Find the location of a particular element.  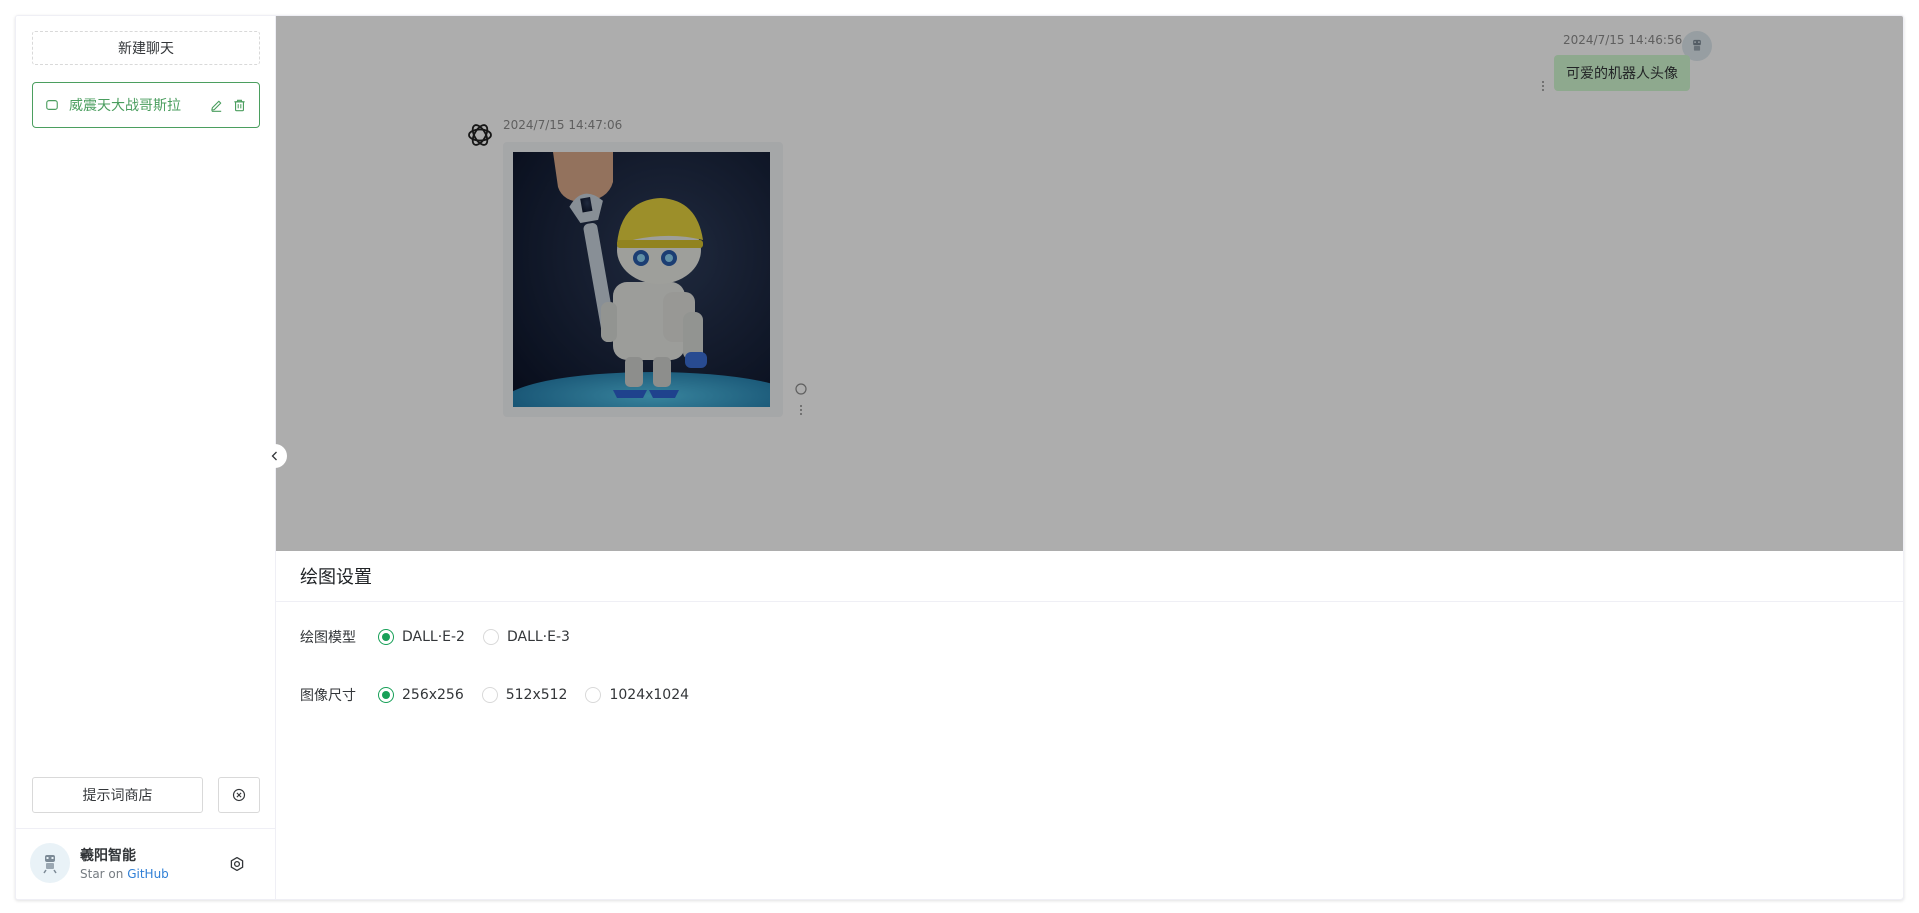

edit-icon is located at coordinates (216, 105).